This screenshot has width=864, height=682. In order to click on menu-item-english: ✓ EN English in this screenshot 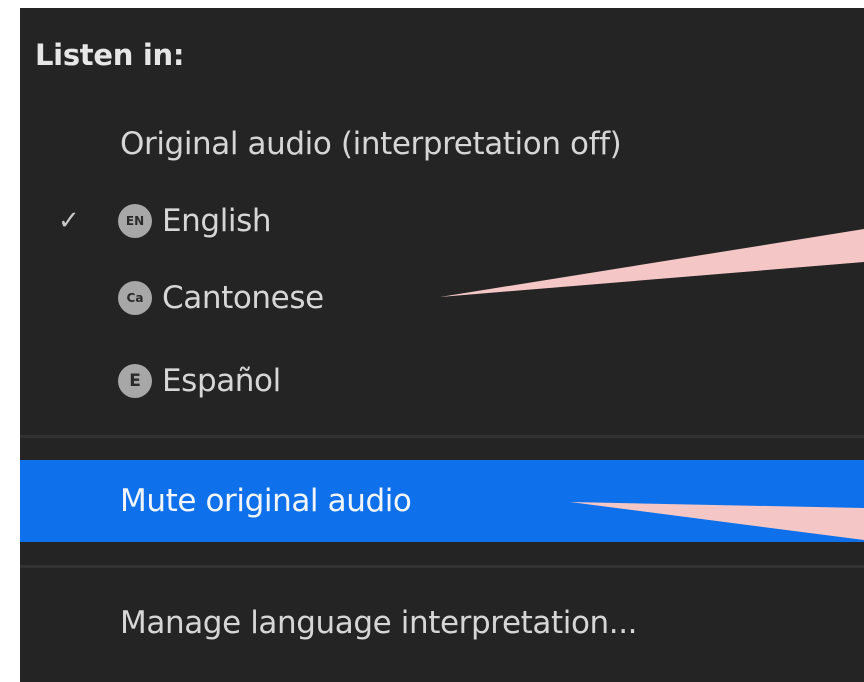, I will do `click(442, 221)`.